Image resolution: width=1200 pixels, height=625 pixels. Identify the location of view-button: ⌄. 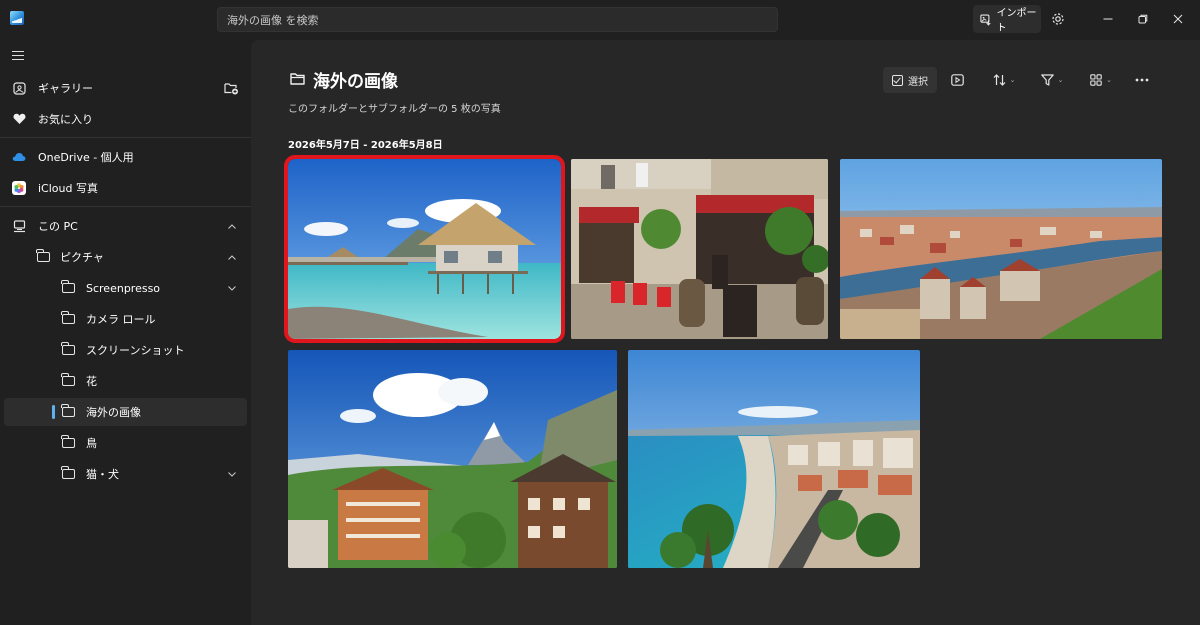
(1101, 80).